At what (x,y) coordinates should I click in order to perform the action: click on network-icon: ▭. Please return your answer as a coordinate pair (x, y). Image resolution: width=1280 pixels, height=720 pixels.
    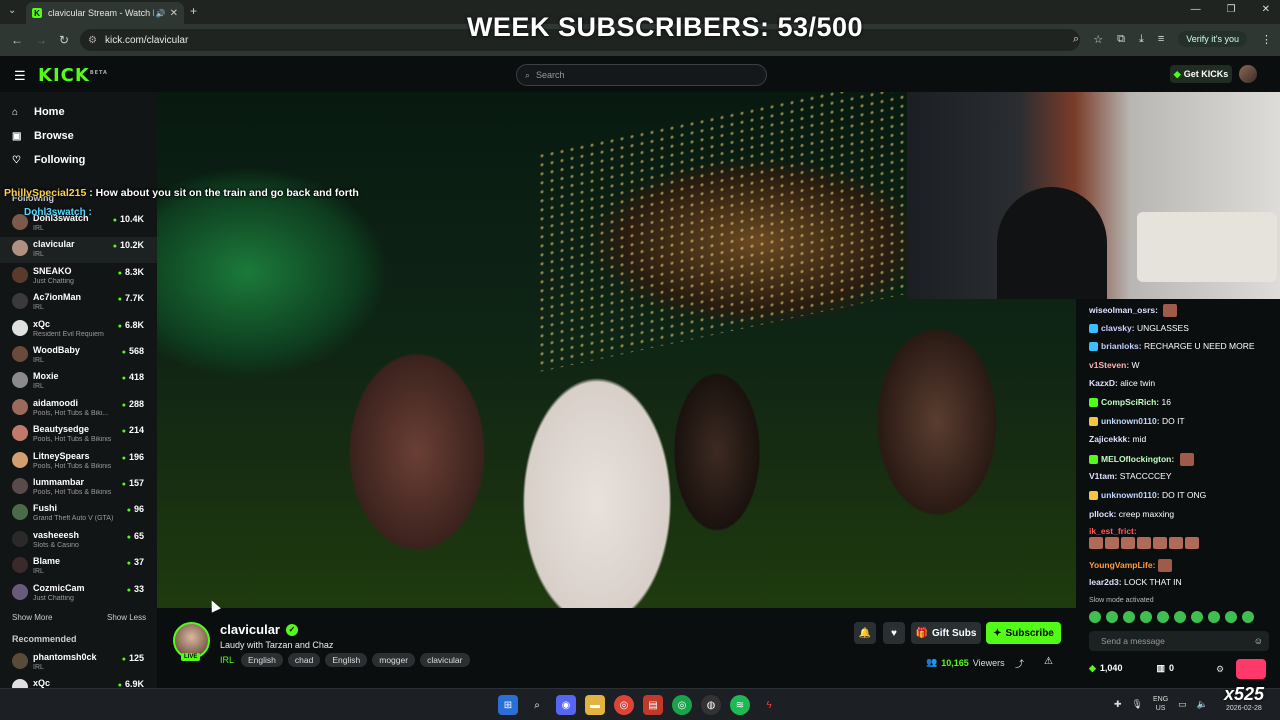
    Looking at the image, I should click on (1182, 704).